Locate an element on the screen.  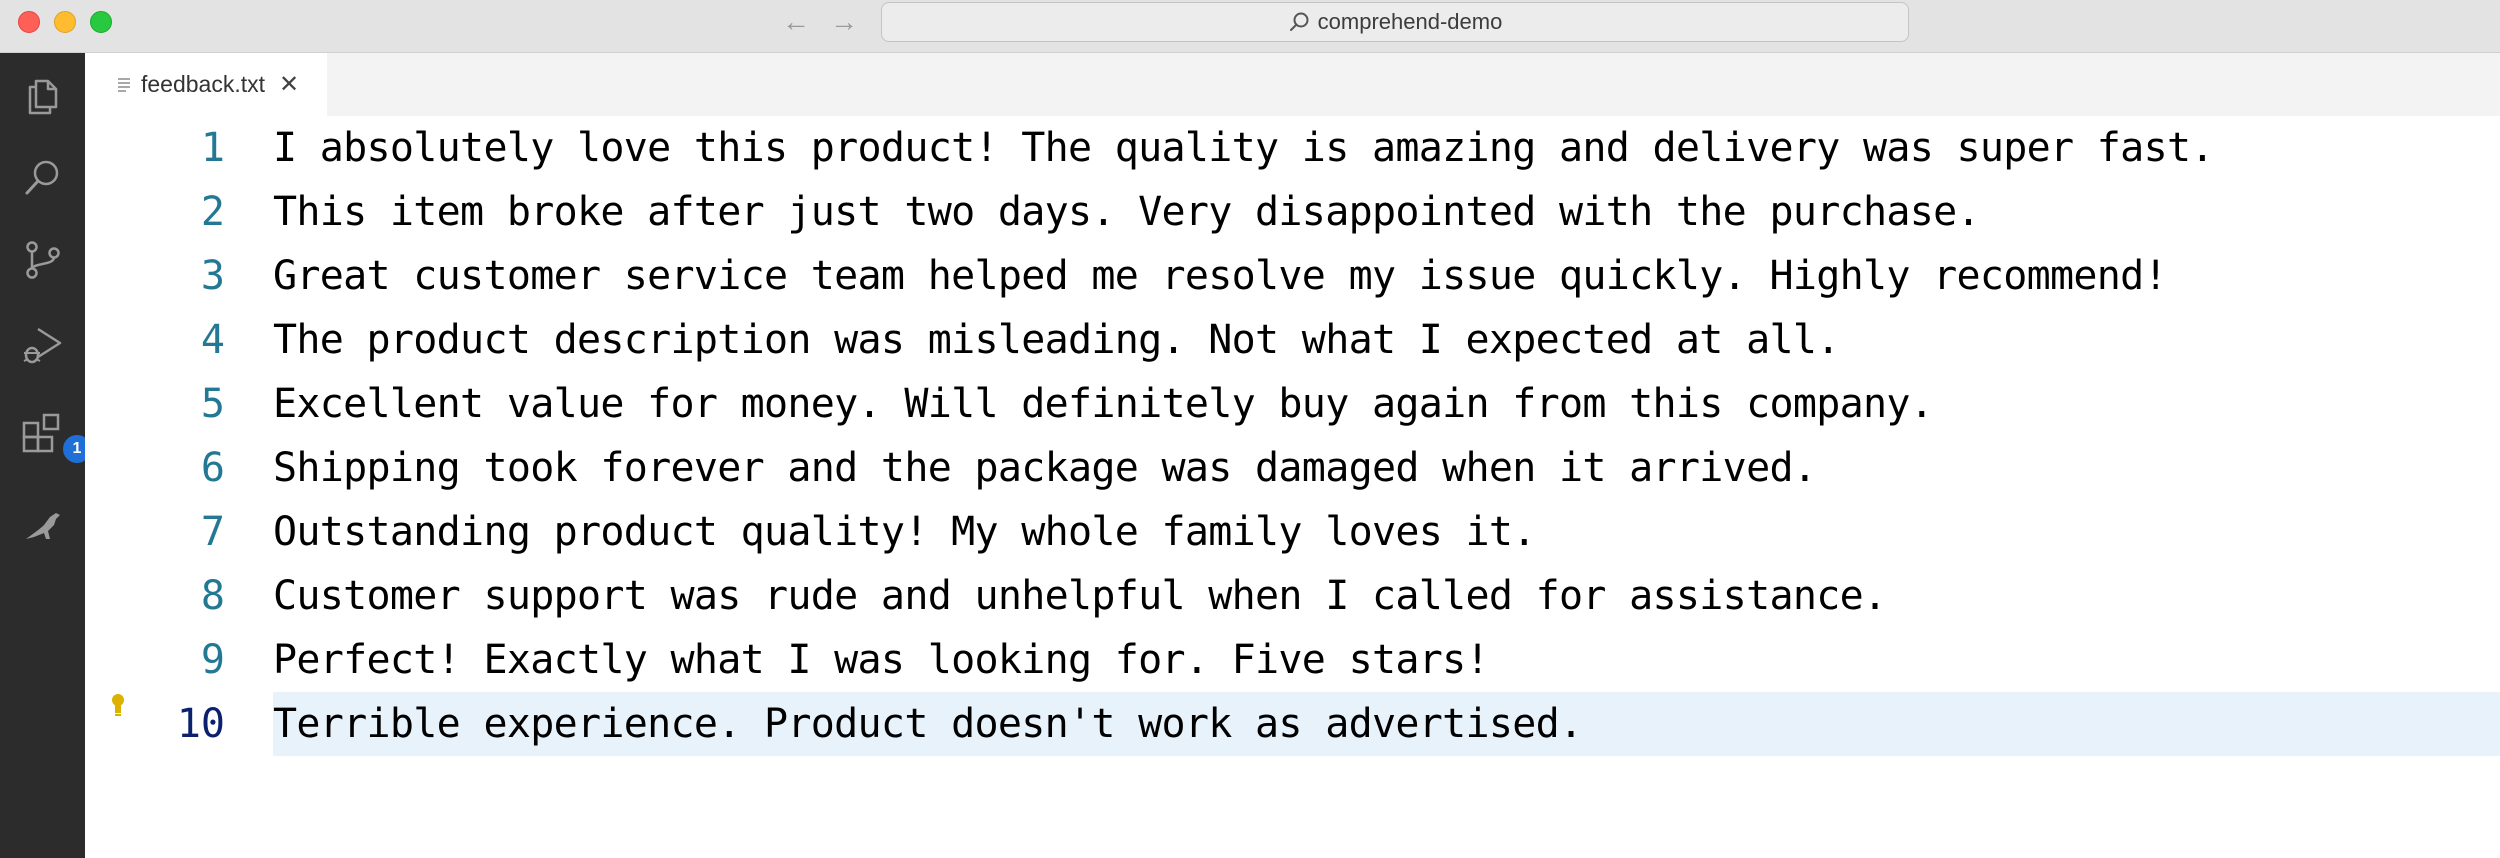
source-control-icon is located at coordinates (43, 260).